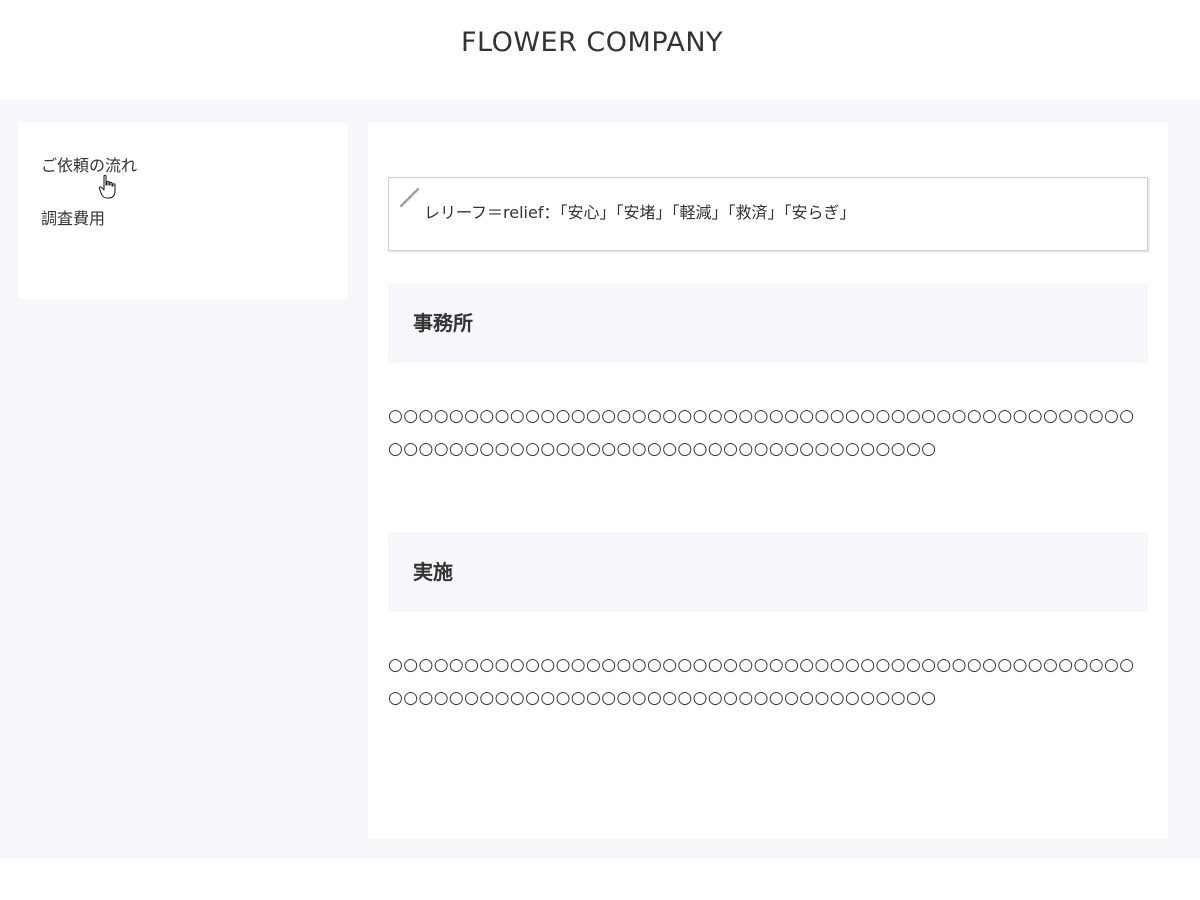 This screenshot has height=900, width=1200. I want to click on sidebar-link-investigation-fee: 調査費用, so click(73, 219).